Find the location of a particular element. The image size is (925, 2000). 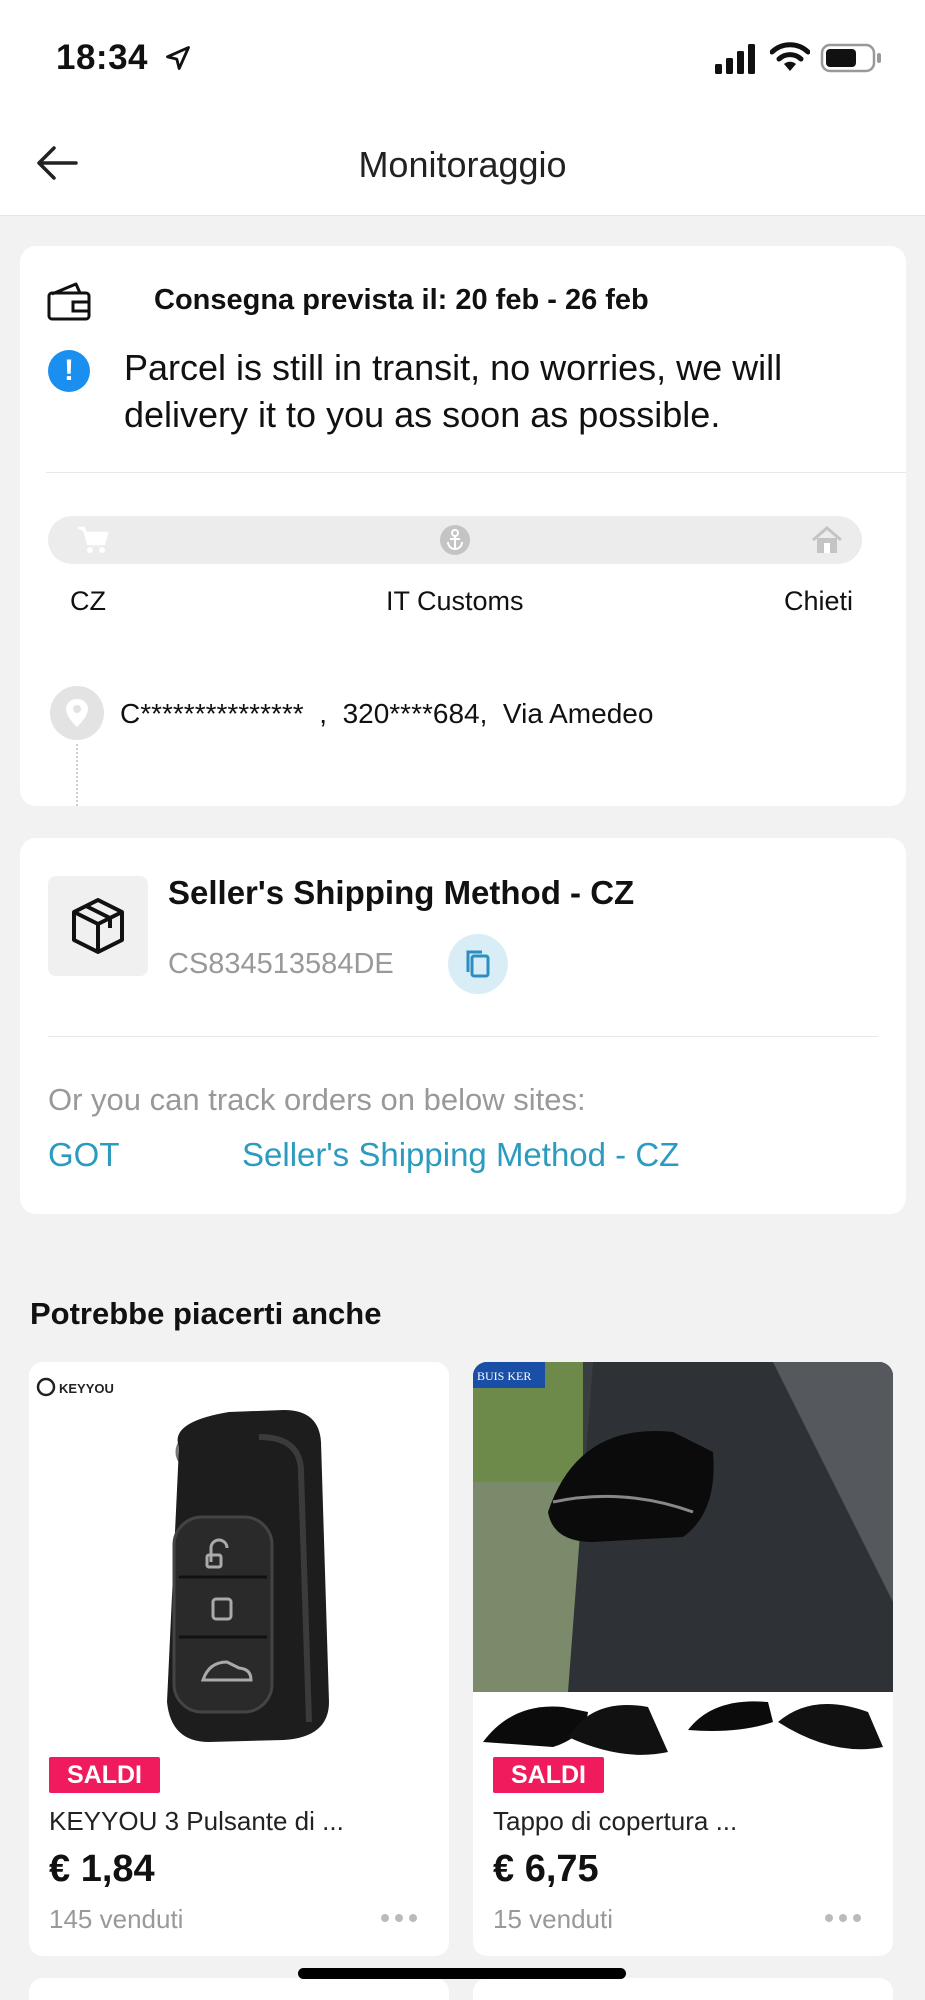

anchor-icon is located at coordinates (455, 540).